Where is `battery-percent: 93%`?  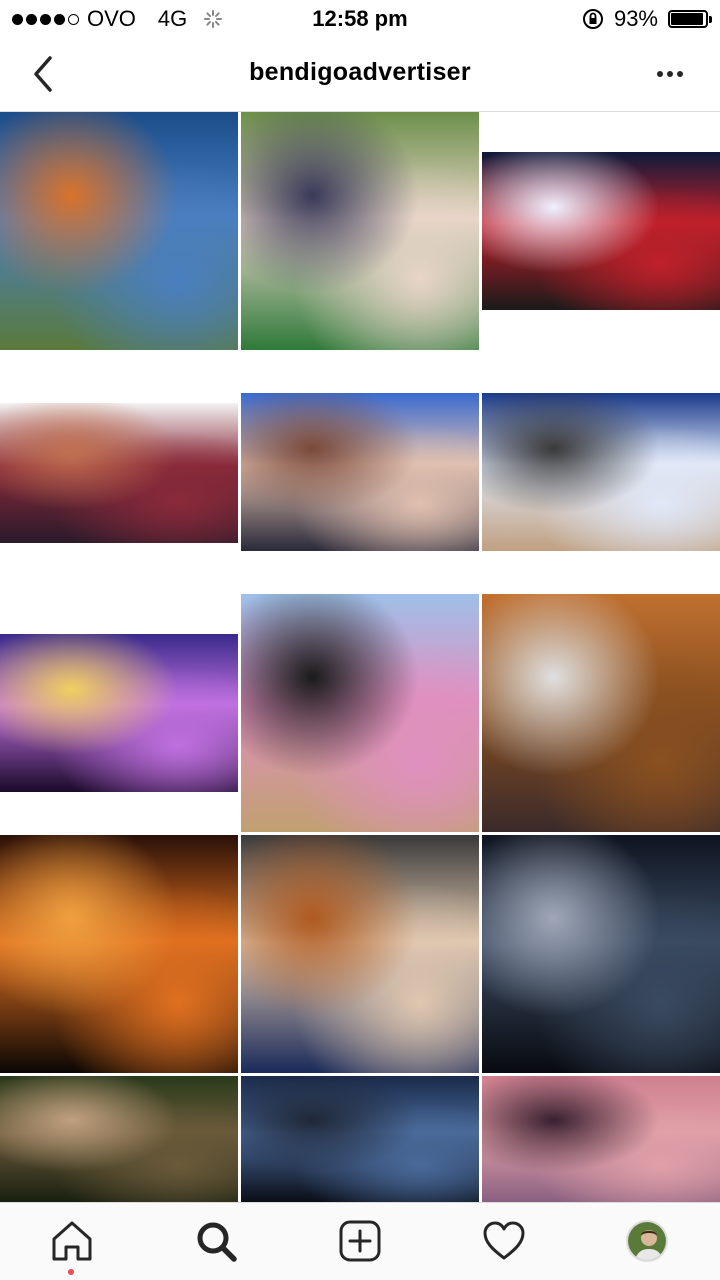 battery-percent: 93% is located at coordinates (635, 18).